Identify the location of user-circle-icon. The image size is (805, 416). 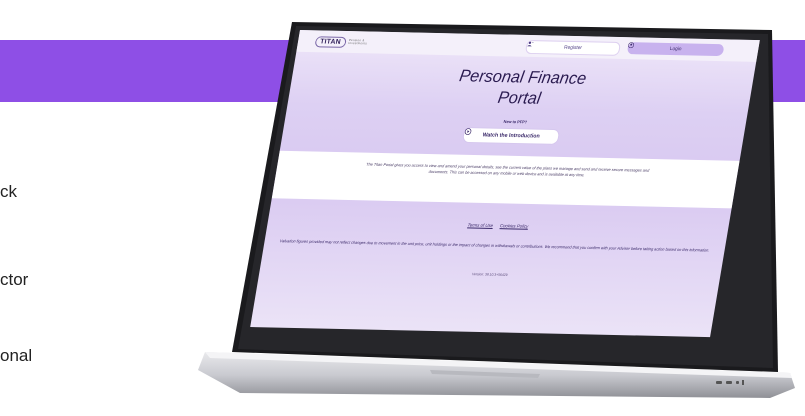
(631, 45).